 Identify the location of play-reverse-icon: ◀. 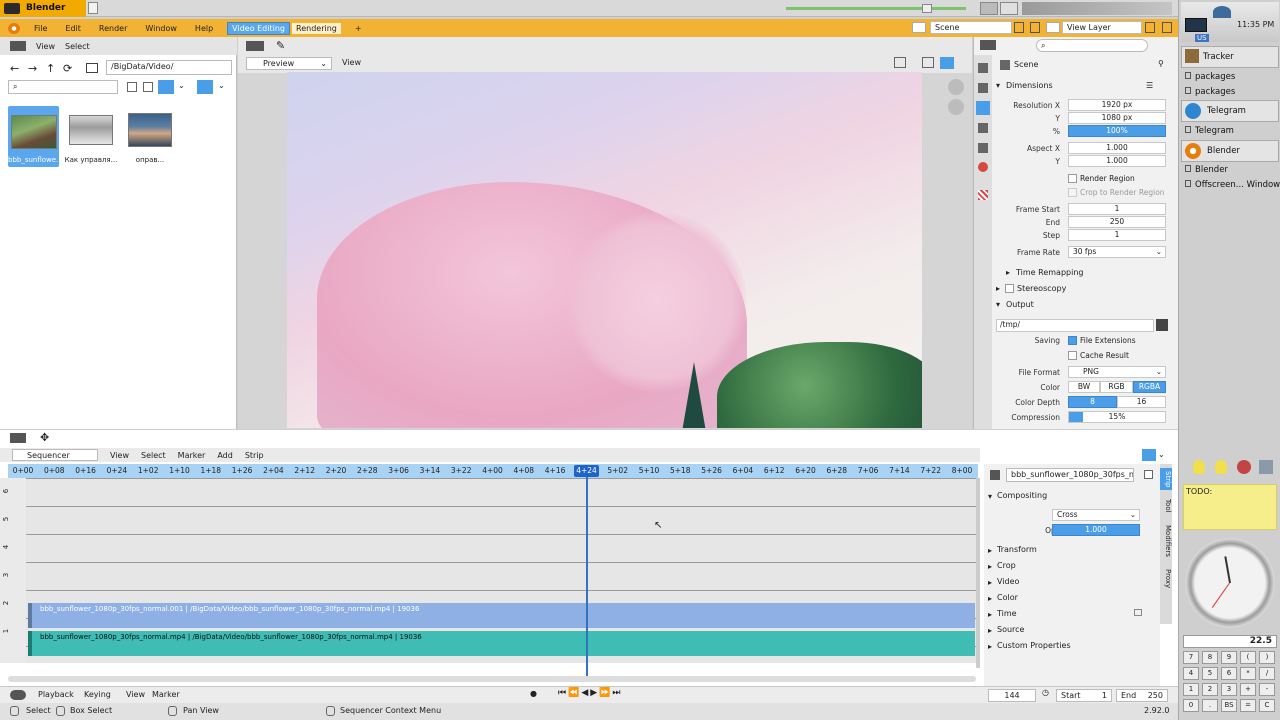
(585, 693).